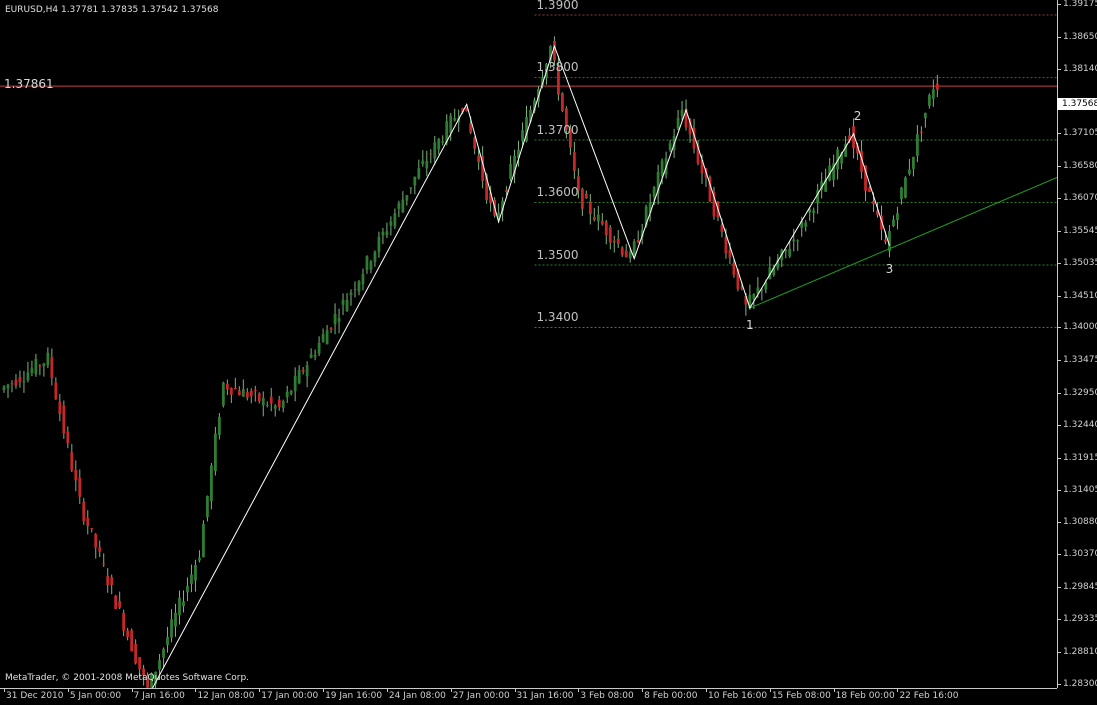  What do you see at coordinates (481, 696) in the screenshot?
I see `time-axis-label: 27 Jan 00:00` at bounding box center [481, 696].